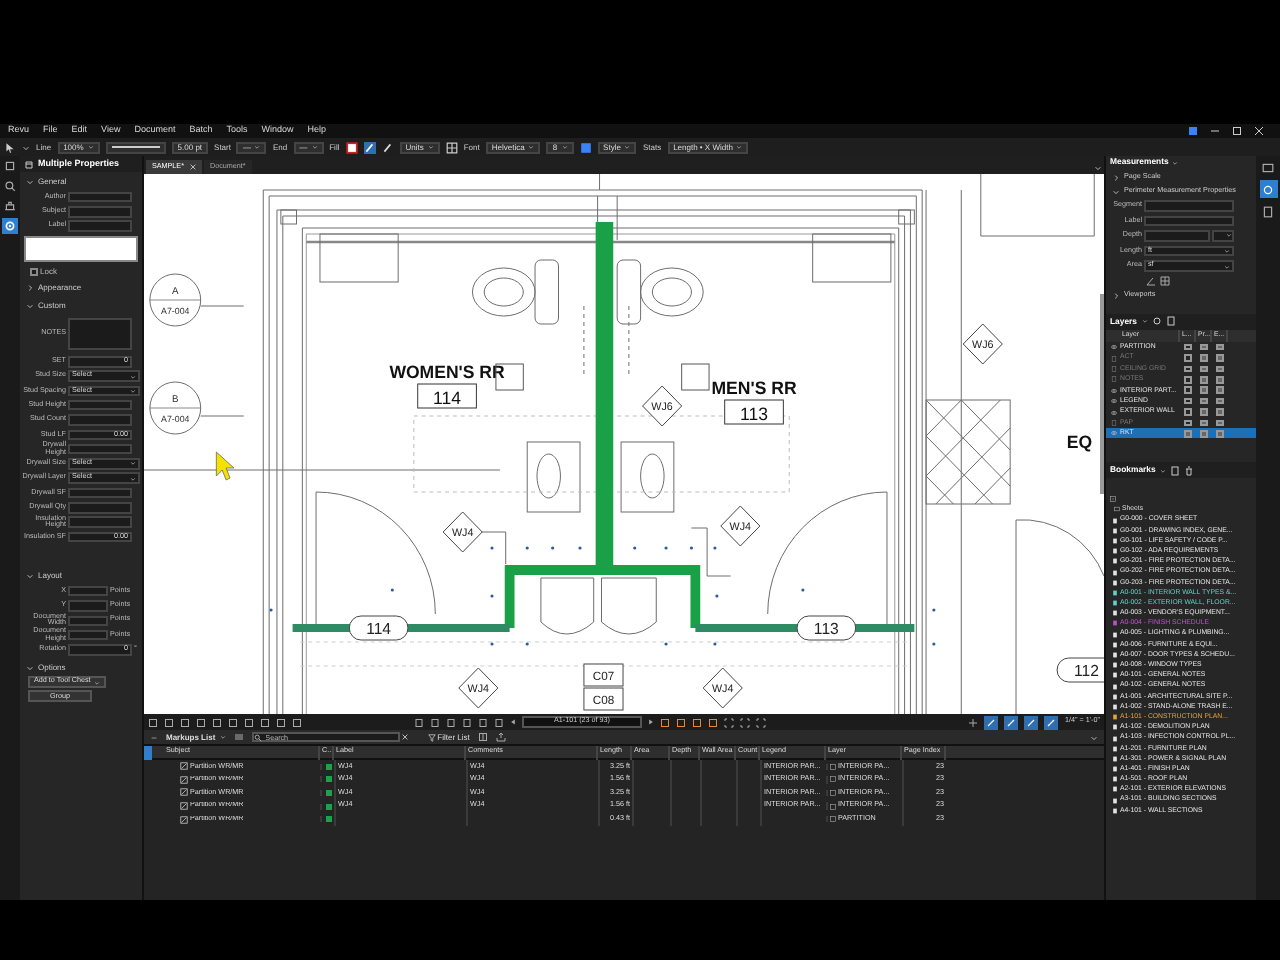  What do you see at coordinates (729, 722) in the screenshot?
I see `crop-icon` at bounding box center [729, 722].